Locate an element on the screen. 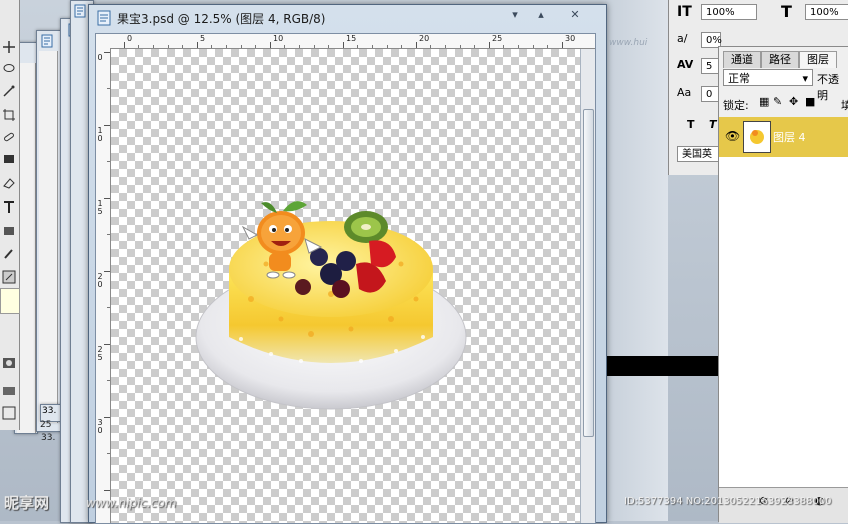 The height and width of the screenshot is (524, 848). maximize-icon: ▴ is located at coordinates (541, 15).